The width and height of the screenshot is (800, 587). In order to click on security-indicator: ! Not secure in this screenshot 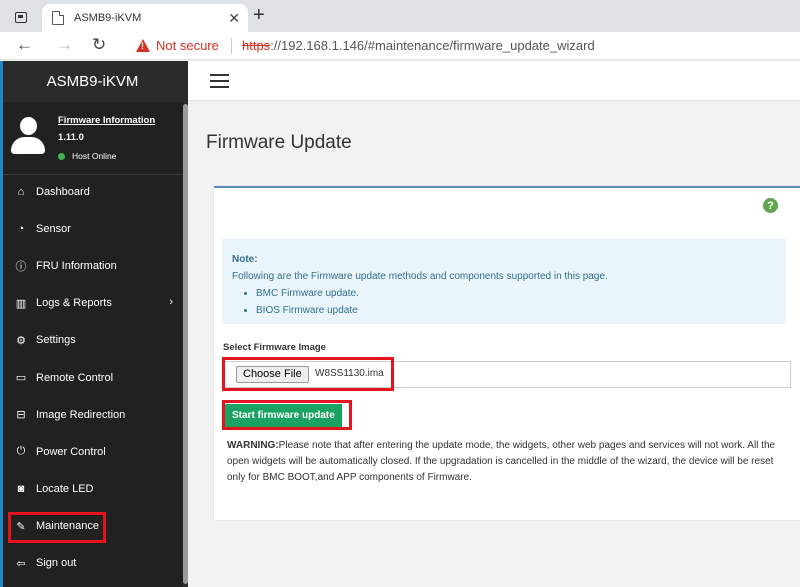, I will do `click(177, 45)`.